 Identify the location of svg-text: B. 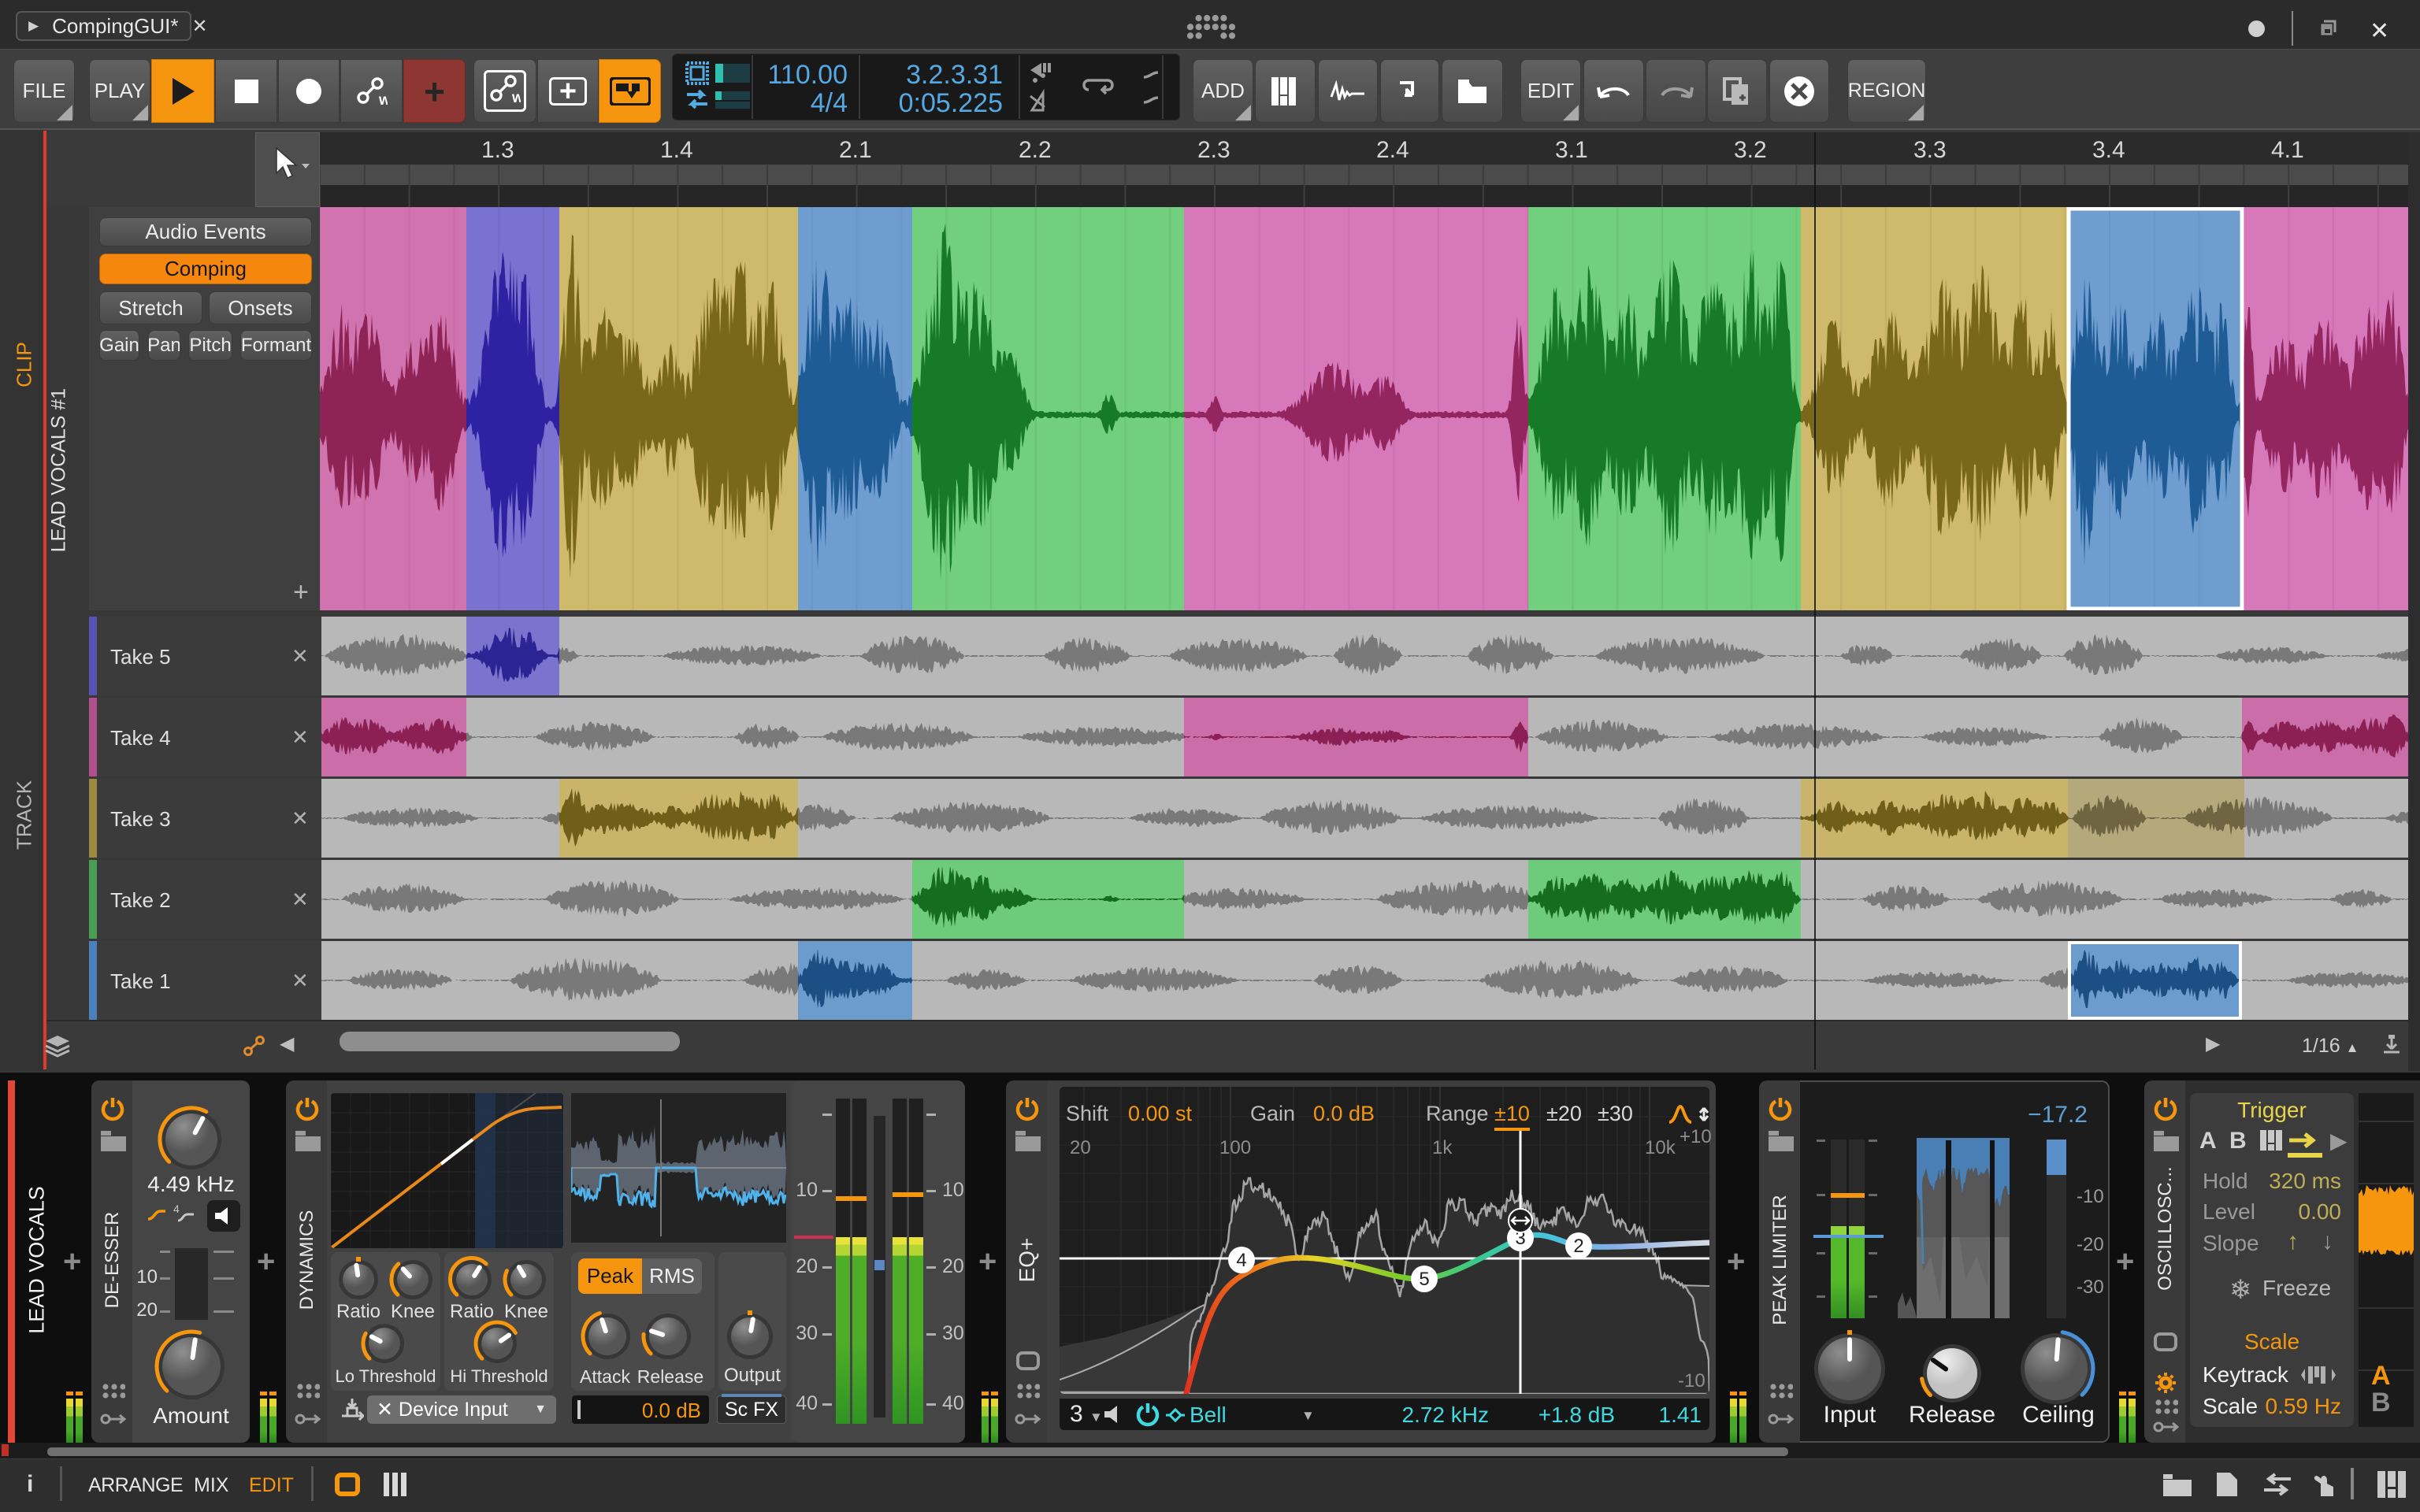
(2381, 1403).